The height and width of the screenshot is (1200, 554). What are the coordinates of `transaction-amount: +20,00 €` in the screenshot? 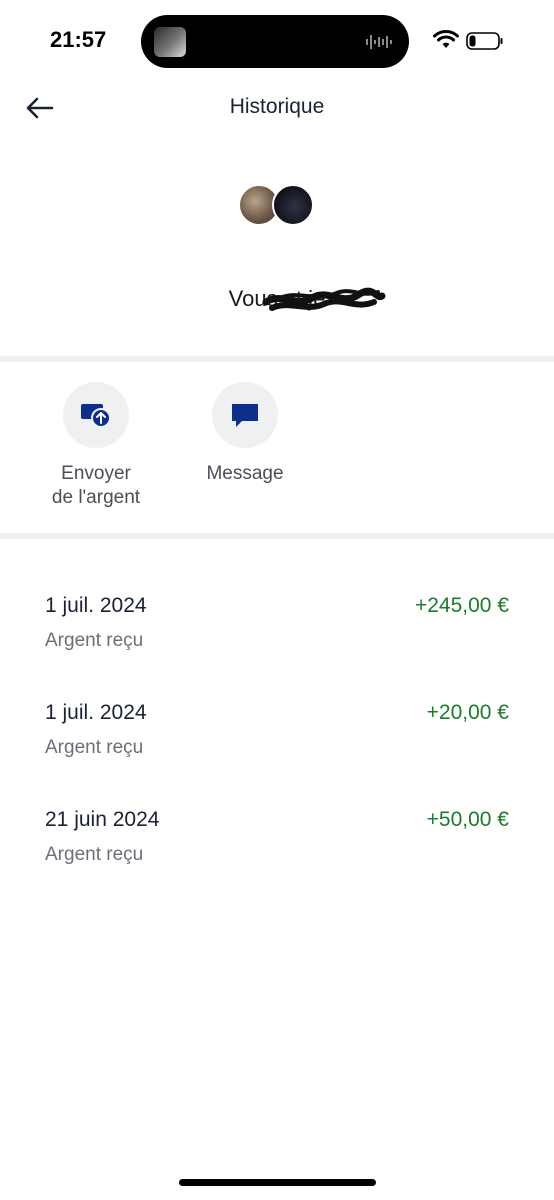 It's located at (467, 712).